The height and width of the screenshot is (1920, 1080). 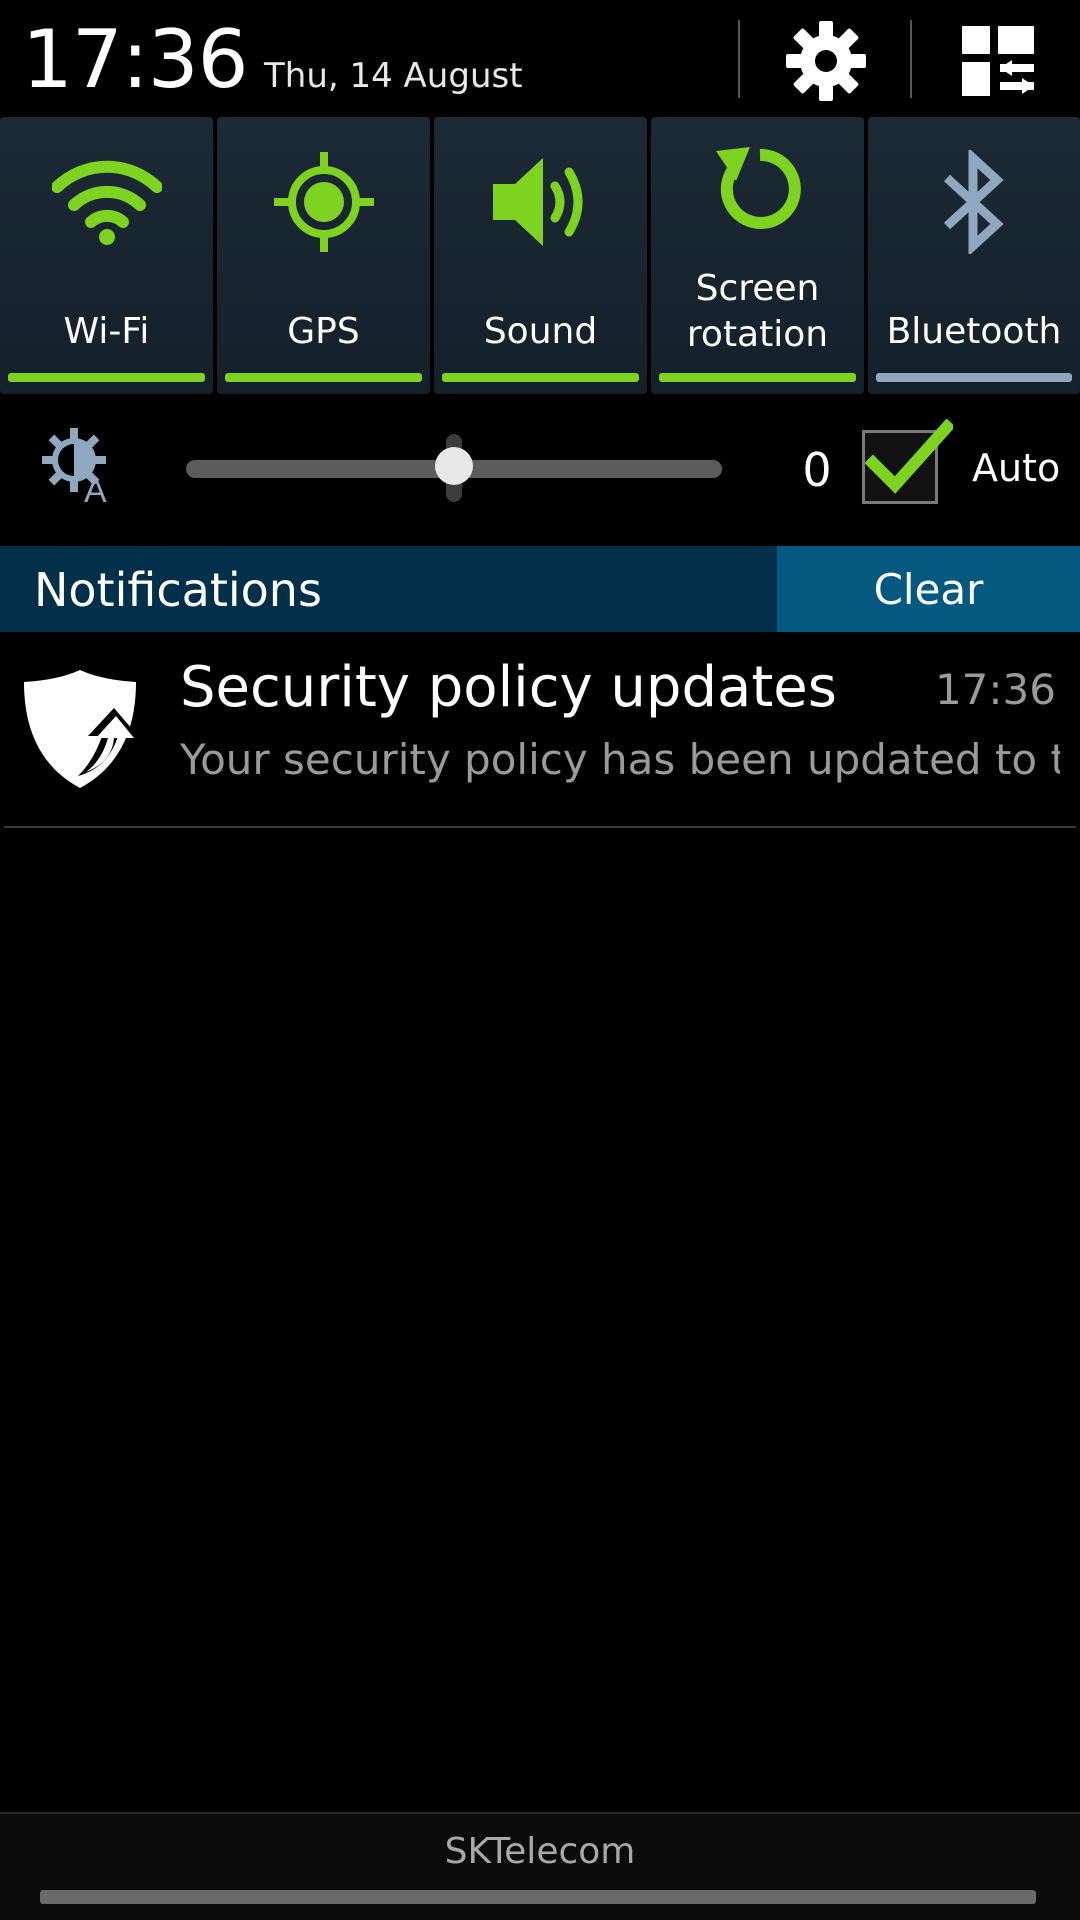 What do you see at coordinates (540, 58) in the screenshot?
I see `status-header: 17:36 Thu, 14 August` at bounding box center [540, 58].